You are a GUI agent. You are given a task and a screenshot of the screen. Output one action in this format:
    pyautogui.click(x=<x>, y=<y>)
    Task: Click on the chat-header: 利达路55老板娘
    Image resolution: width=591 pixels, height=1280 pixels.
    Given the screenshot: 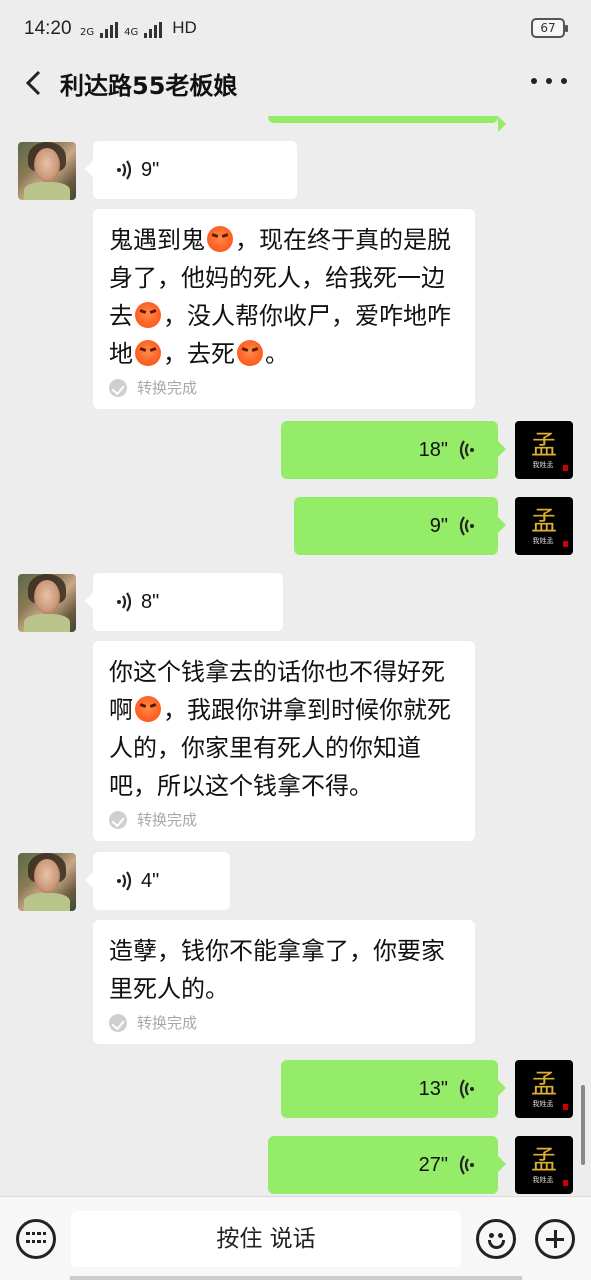 What is the action you would take?
    pyautogui.click(x=295, y=88)
    